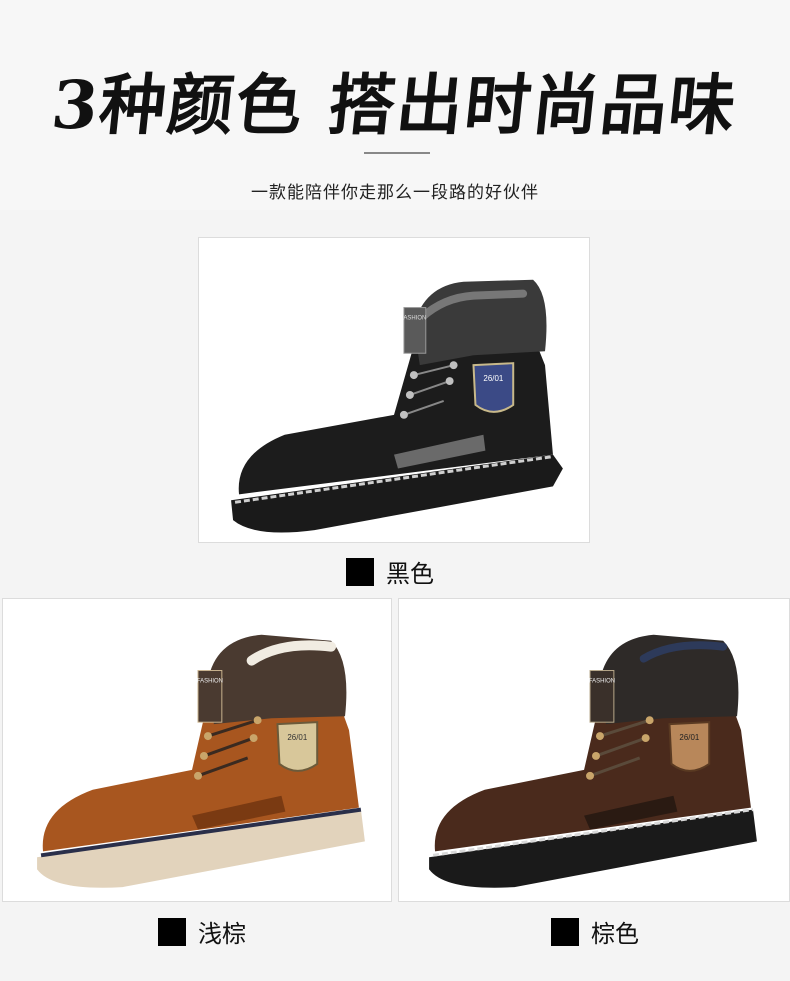 The image size is (790, 981). I want to click on caption-brown: 棕色, so click(595, 931).